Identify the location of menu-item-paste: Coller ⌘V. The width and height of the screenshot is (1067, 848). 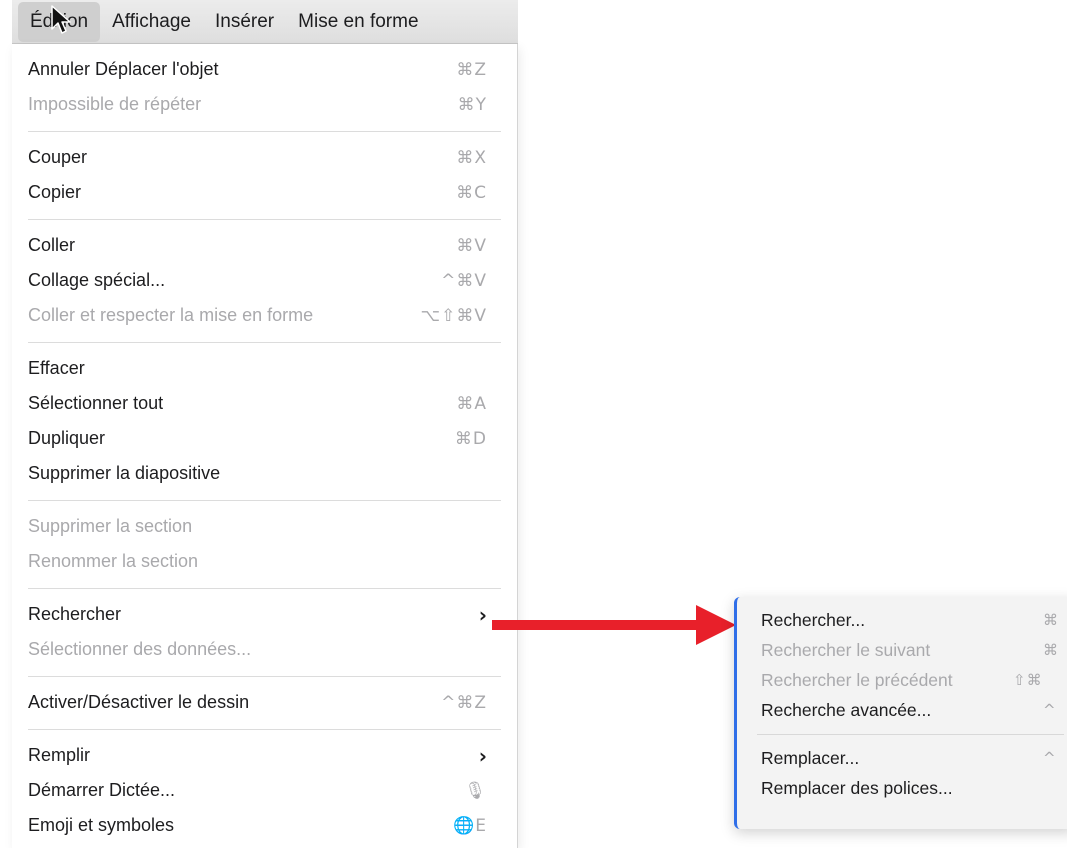
(264, 245).